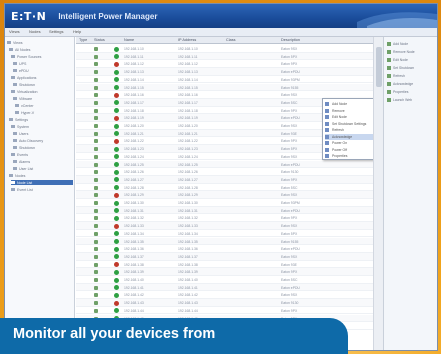  What do you see at coordinates (224, 272) in the screenshot?
I see `table-row: 192.168.1.39 192.168.1.39 Eaton 9PX` at bounding box center [224, 272].